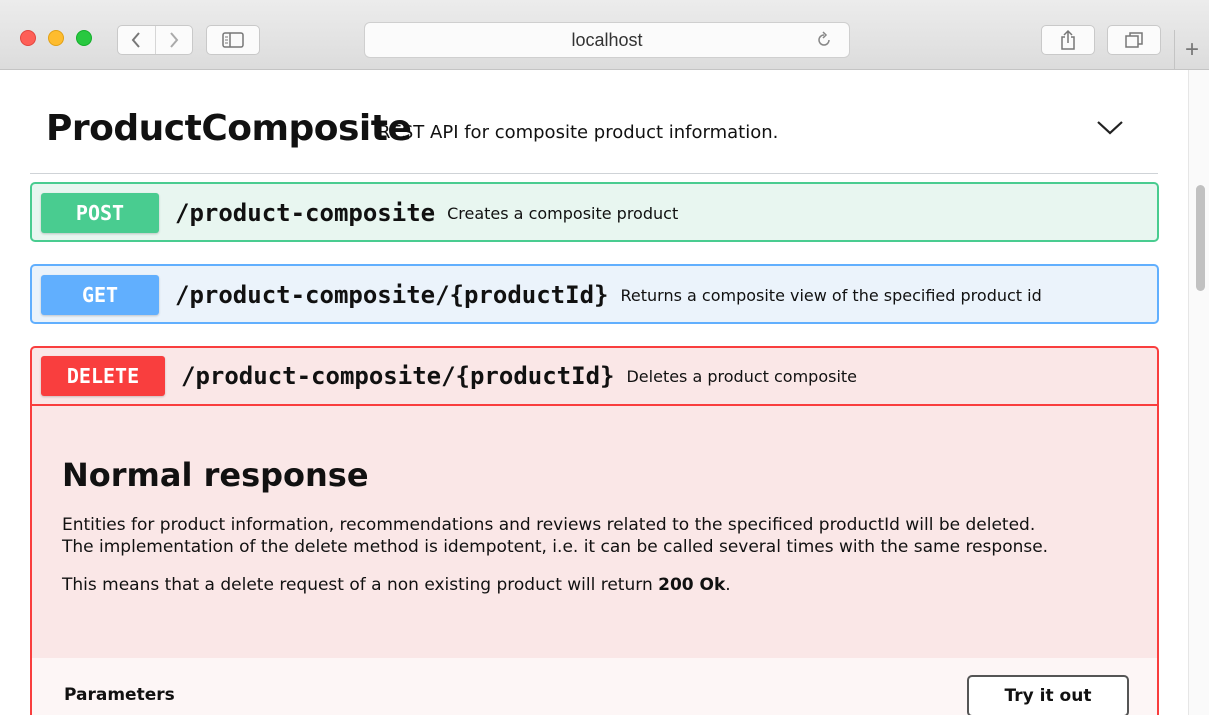 The height and width of the screenshot is (715, 1209). Describe the element at coordinates (119, 695) in the screenshot. I see `parameters-title: Parameters` at that location.